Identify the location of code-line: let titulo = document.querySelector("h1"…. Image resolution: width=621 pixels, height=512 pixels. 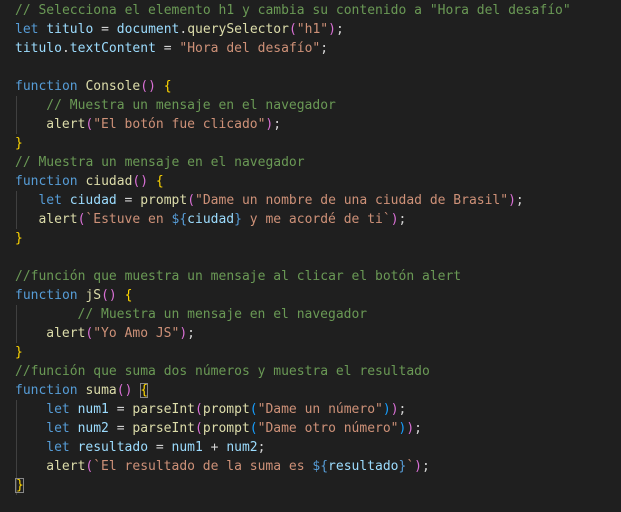
(179, 29).